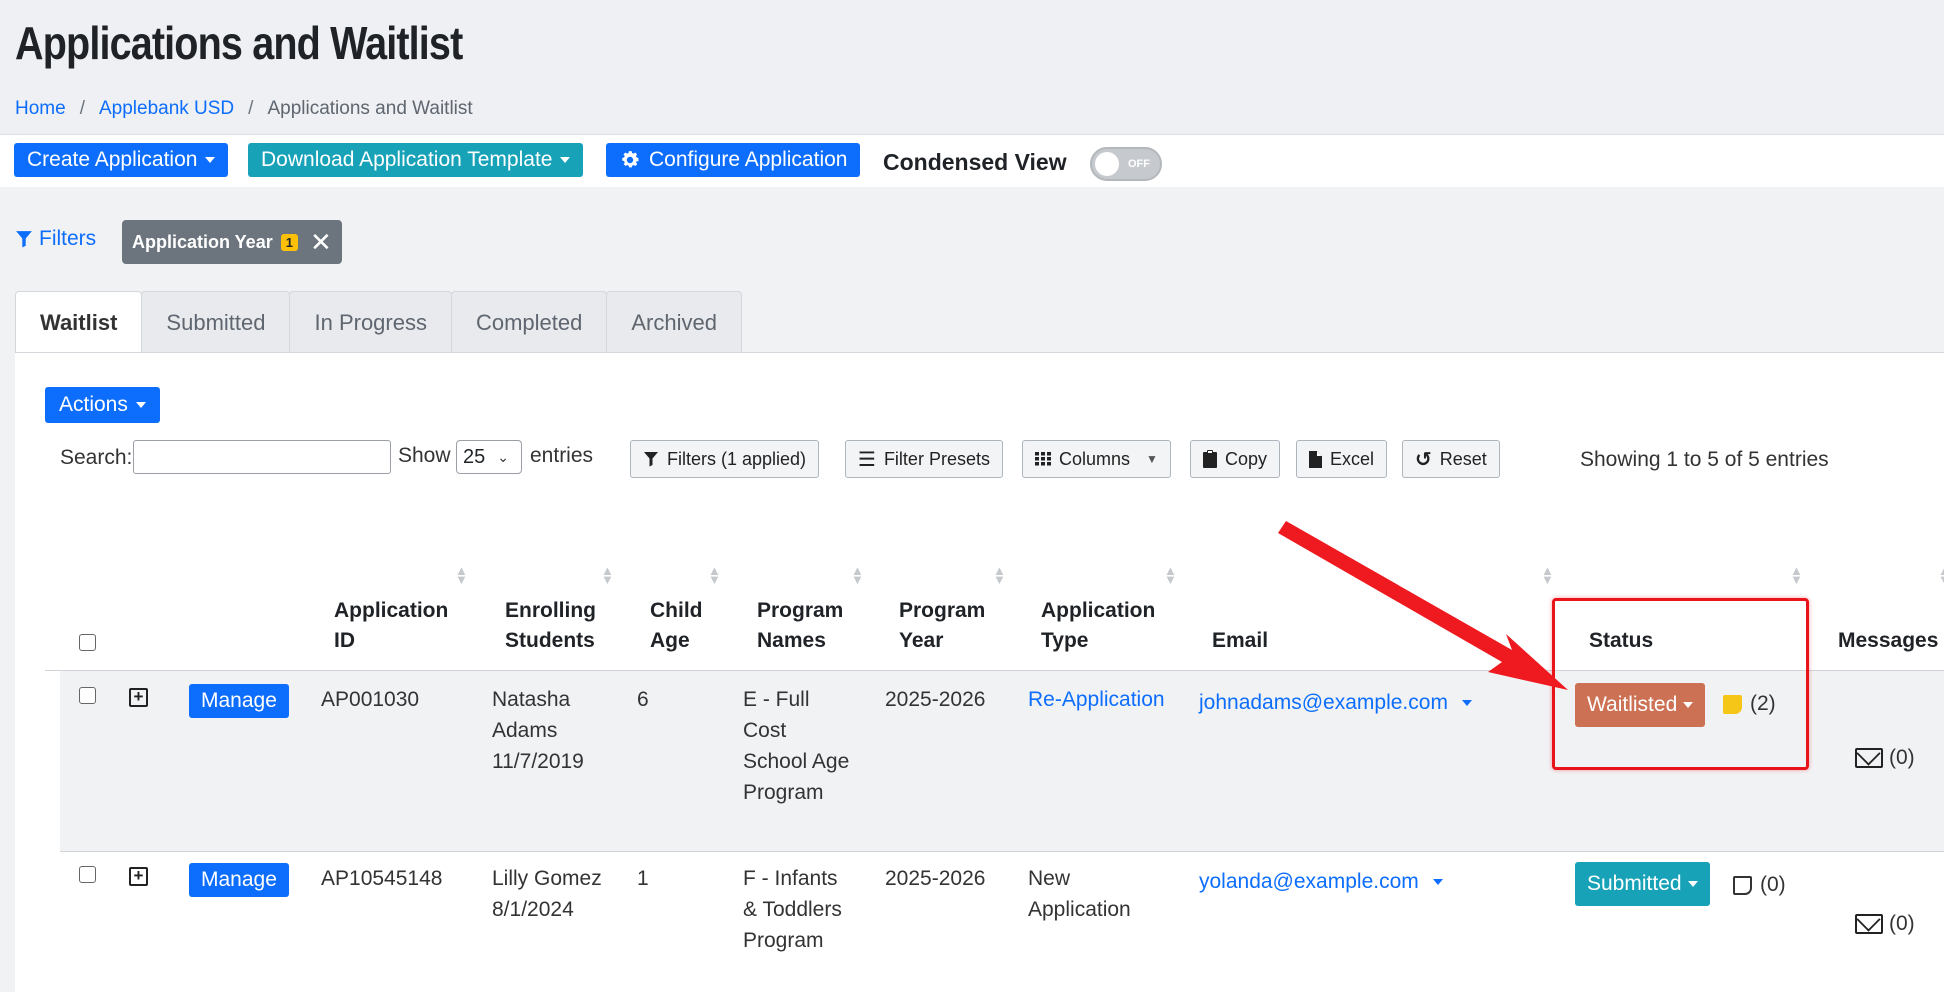  What do you see at coordinates (1423, 459) in the screenshot?
I see `reset-icon: ↺` at bounding box center [1423, 459].